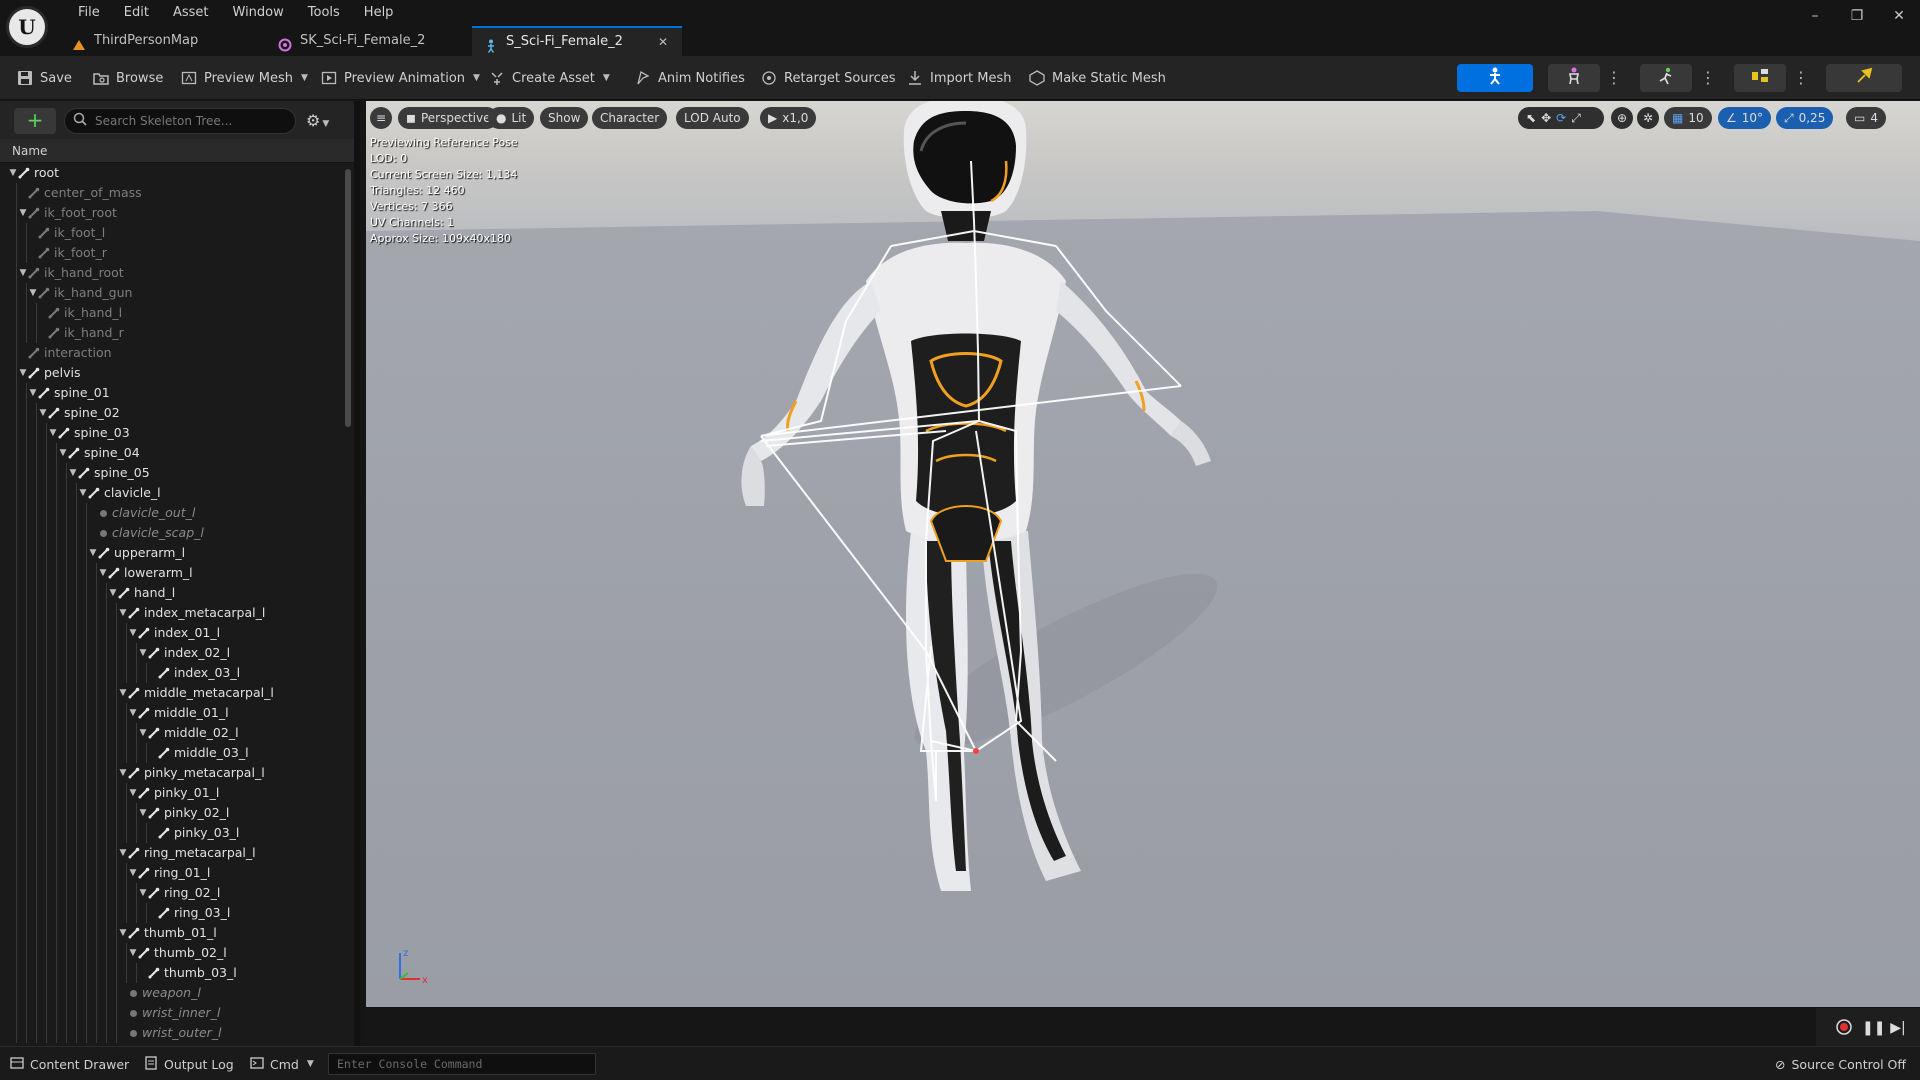 Image resolution: width=1920 pixels, height=1080 pixels. I want to click on bone-row: ▼ ik_hand_root, so click(170, 273).